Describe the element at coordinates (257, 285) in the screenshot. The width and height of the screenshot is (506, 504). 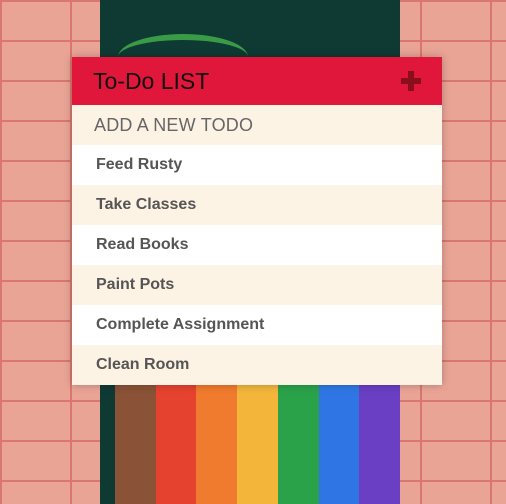
I see `todo-item: Paint Pots` at that location.